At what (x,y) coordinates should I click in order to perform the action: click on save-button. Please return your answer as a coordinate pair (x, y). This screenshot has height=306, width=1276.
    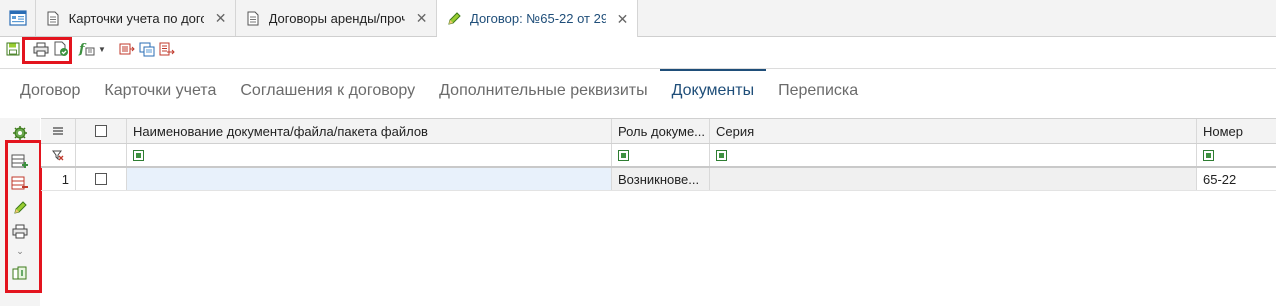
    Looking at the image, I should click on (13, 49).